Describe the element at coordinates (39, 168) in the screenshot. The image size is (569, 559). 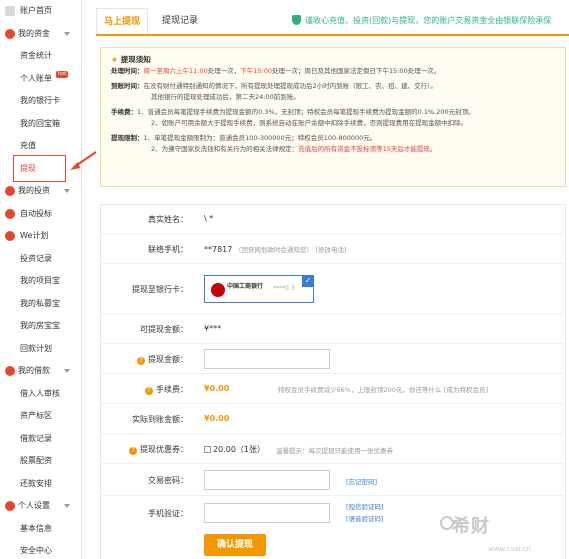
I see `highlight-box` at that location.